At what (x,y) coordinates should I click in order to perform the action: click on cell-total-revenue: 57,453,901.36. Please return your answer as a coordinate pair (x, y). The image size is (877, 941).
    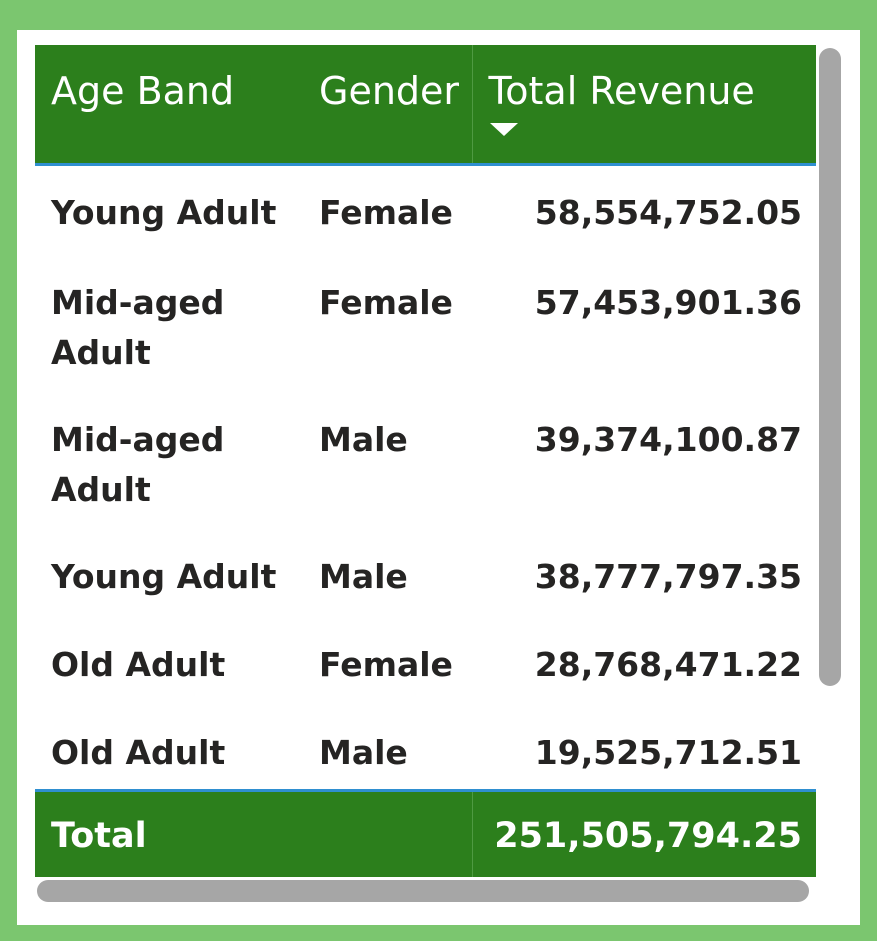
    Looking at the image, I should click on (668, 302).